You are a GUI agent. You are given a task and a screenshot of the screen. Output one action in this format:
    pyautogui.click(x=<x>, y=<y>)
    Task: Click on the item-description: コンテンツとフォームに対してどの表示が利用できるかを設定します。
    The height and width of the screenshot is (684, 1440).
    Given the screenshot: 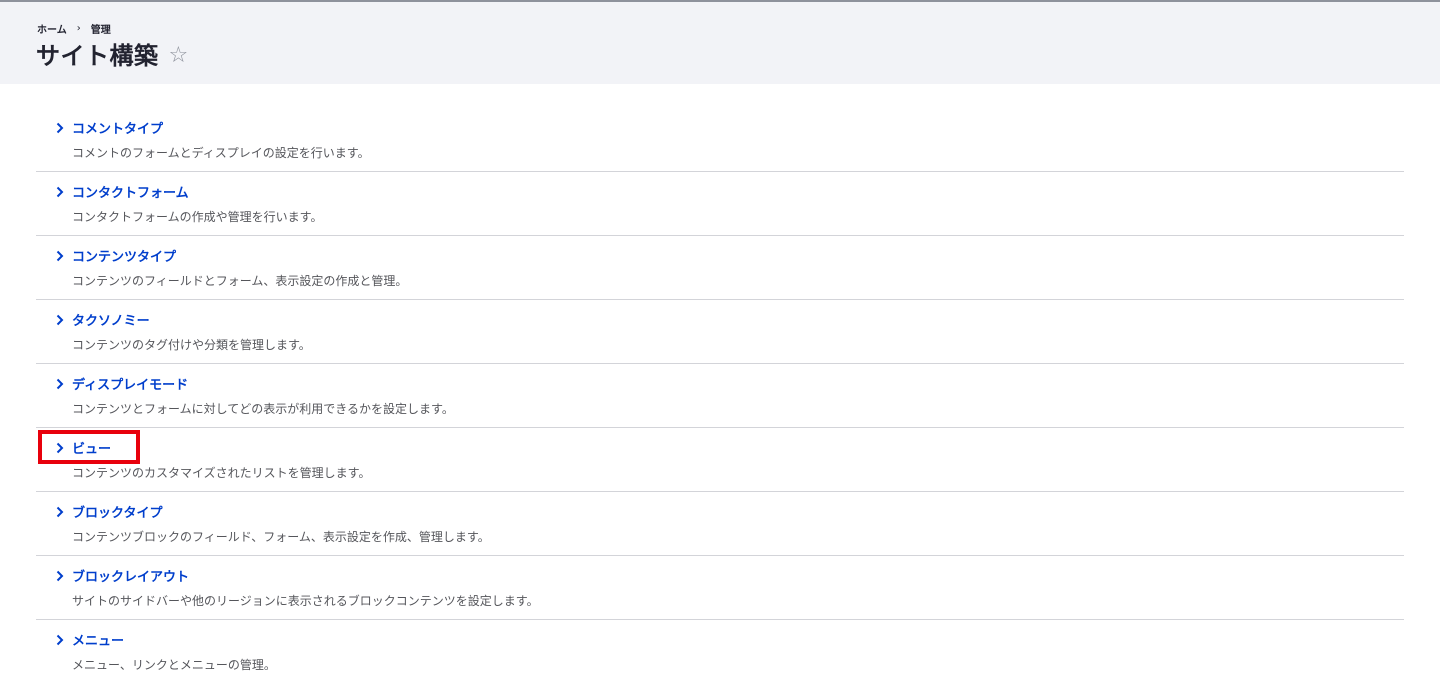 What is the action you would take?
    pyautogui.click(x=263, y=409)
    